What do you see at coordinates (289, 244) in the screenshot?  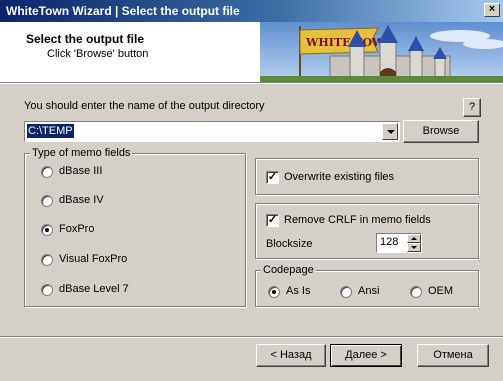 I see `blocksize-label: Blocksize` at bounding box center [289, 244].